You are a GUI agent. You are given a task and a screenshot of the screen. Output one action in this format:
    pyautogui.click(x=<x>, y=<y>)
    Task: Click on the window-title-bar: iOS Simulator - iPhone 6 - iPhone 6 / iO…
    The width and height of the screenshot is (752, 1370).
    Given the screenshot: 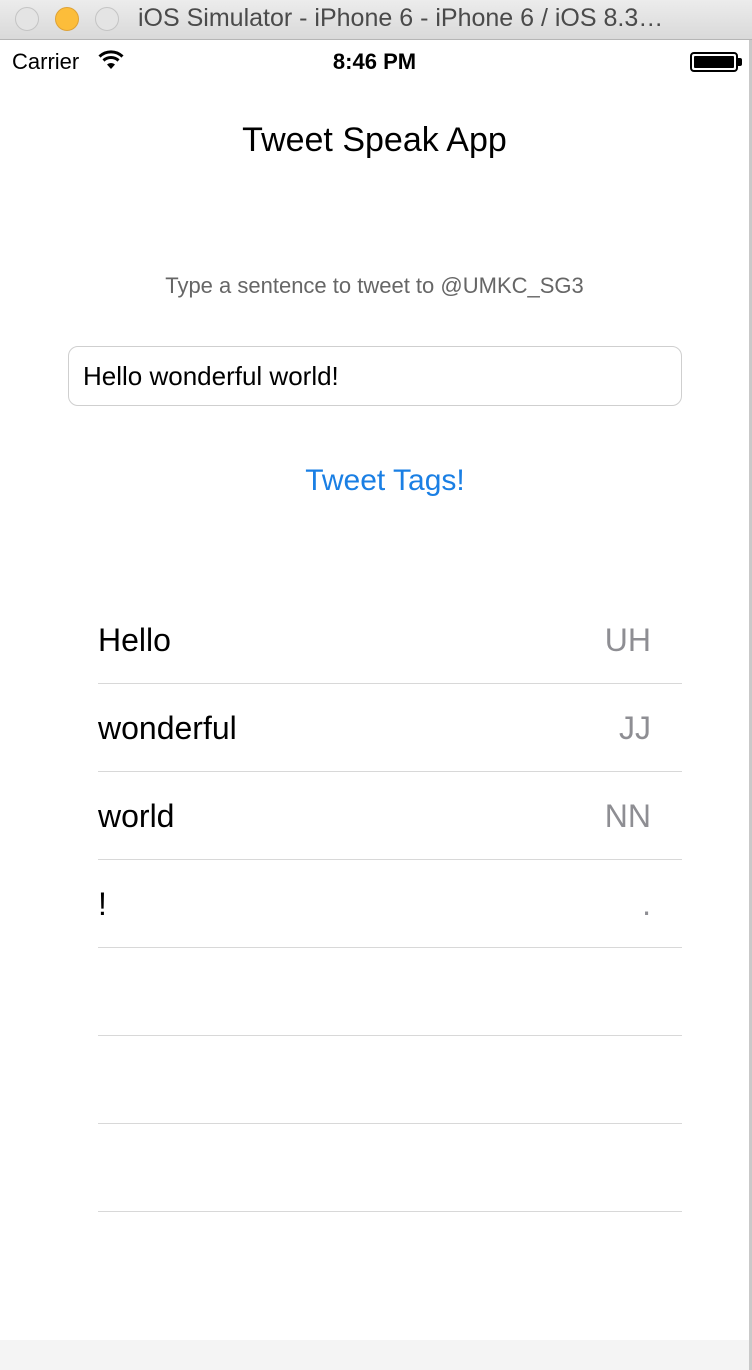 What is the action you would take?
    pyautogui.click(x=376, y=20)
    